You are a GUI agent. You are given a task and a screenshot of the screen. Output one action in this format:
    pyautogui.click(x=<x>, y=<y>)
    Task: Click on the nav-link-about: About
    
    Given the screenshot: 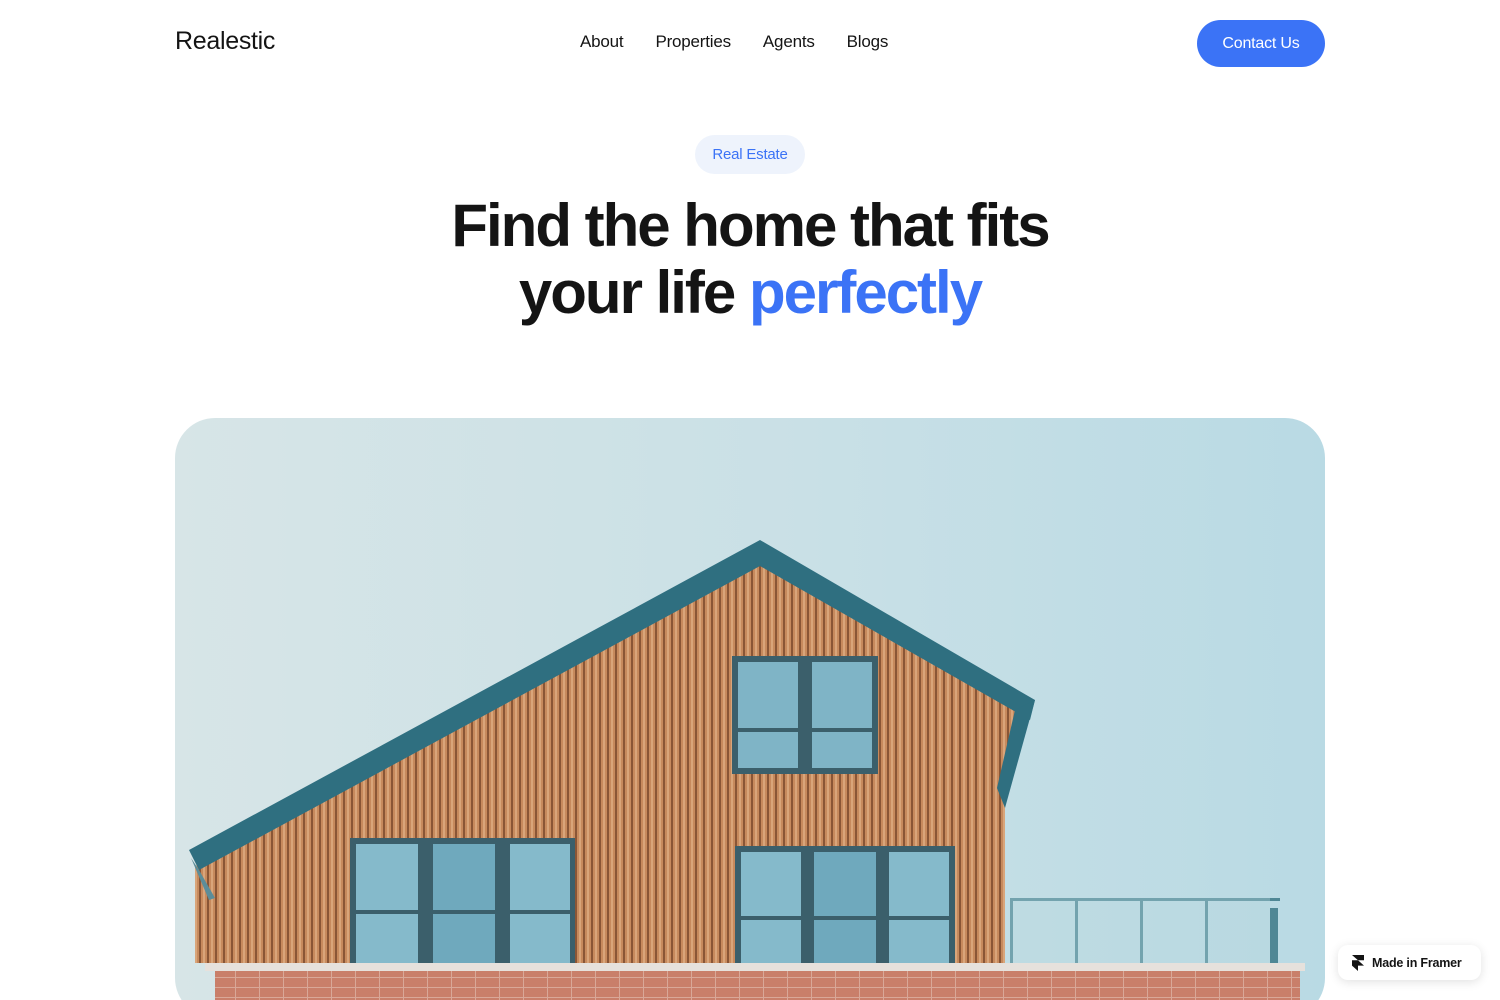 What is the action you would take?
    pyautogui.click(x=602, y=42)
    